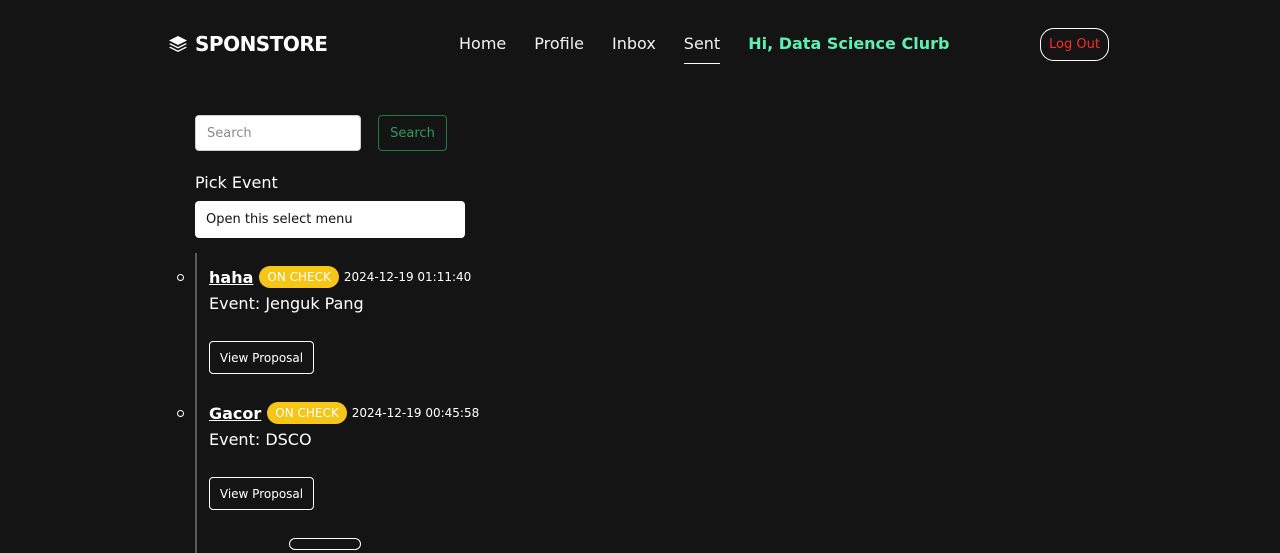 The width and height of the screenshot is (1280, 553). I want to click on logout-button: Log Out, so click(1074, 44).